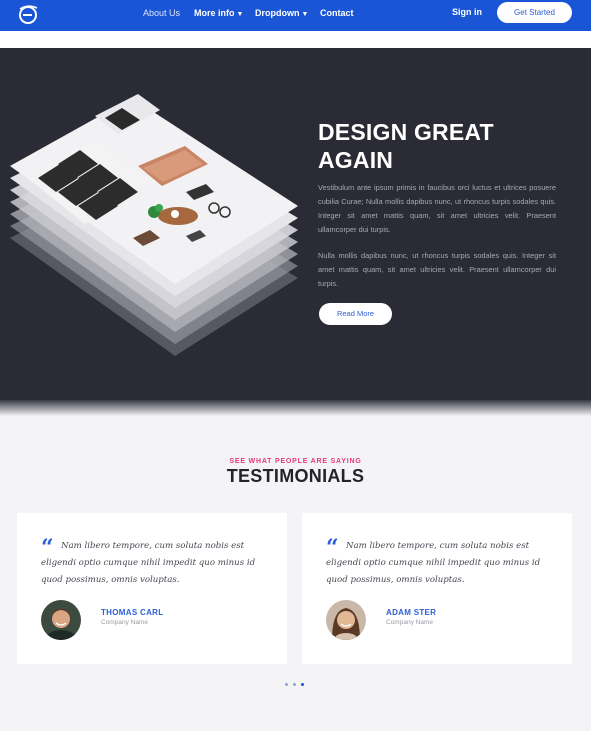 This screenshot has height=731, width=591. I want to click on testimonial-person-name: THOMAS CARL, so click(132, 612).